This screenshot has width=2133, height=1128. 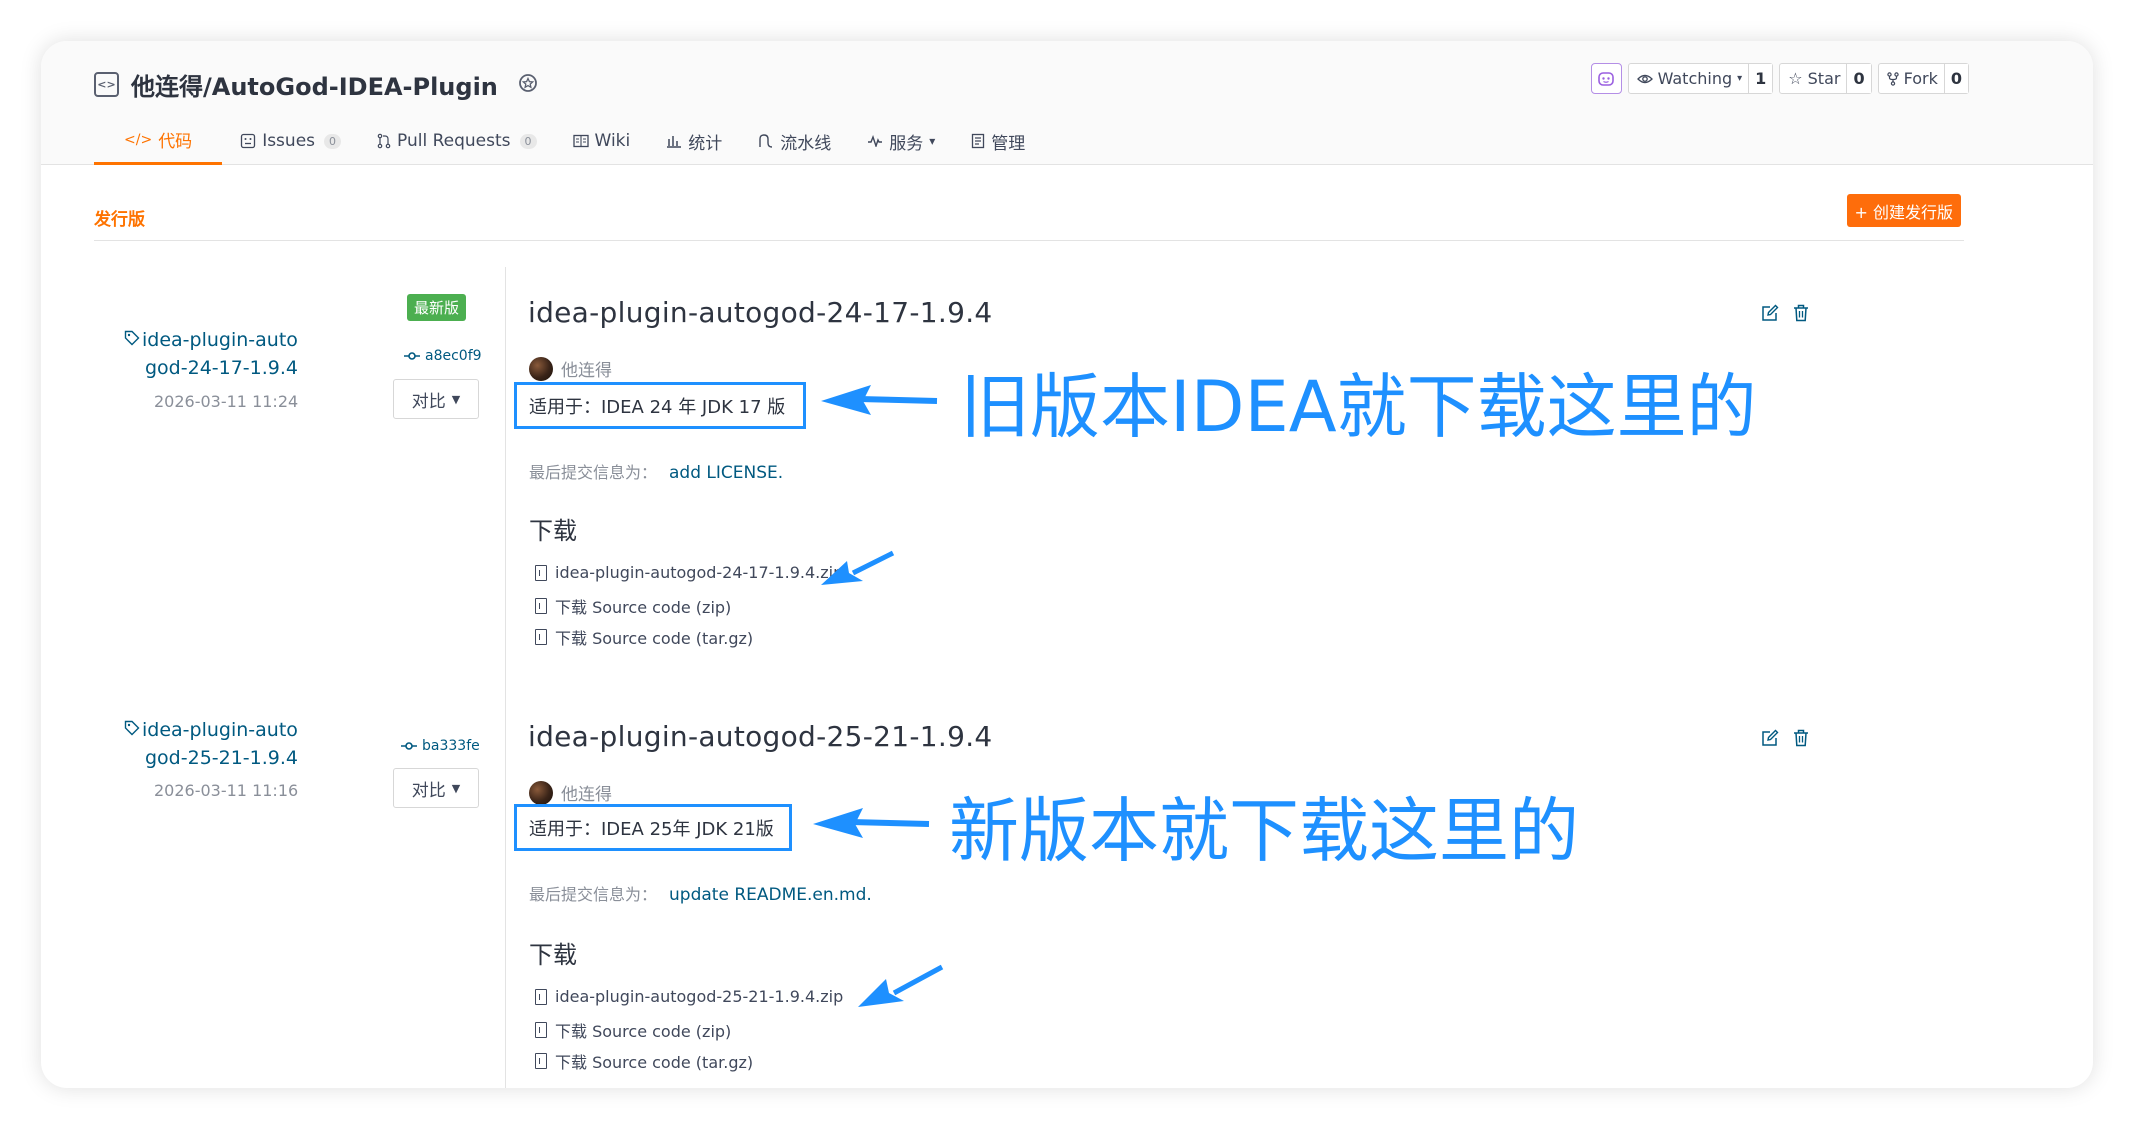 What do you see at coordinates (580, 141) in the screenshot?
I see `wiki-icon` at bounding box center [580, 141].